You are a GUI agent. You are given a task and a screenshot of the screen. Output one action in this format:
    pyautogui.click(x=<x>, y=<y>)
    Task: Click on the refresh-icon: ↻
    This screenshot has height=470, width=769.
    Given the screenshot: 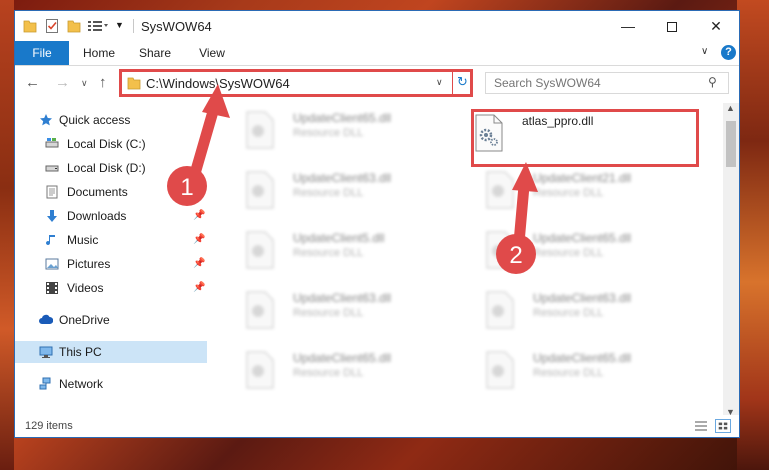 What is the action you would take?
    pyautogui.click(x=462, y=82)
    